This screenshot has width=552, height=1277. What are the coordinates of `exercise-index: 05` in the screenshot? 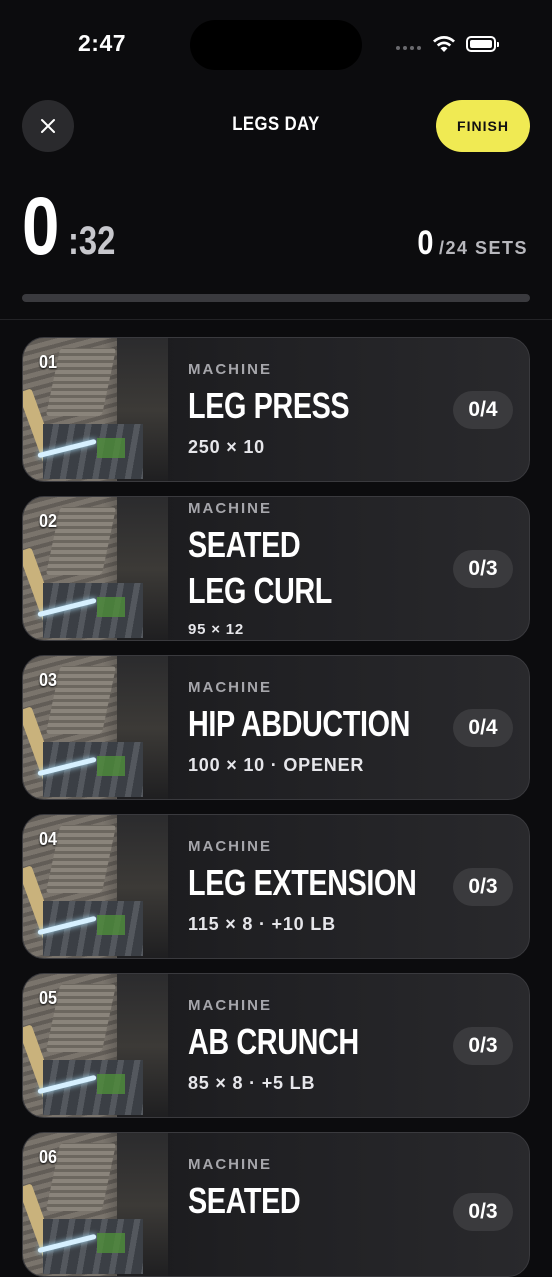 It's located at (48, 998).